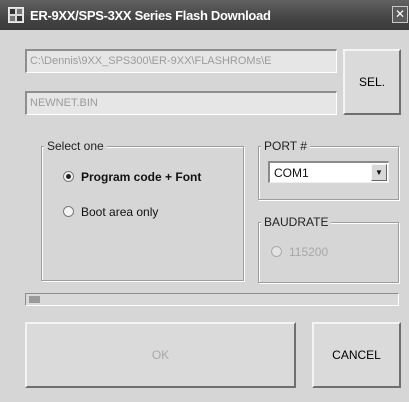 This screenshot has height=402, width=409. What do you see at coordinates (181, 61) in the screenshot?
I see `firmware-path-field: C:\Dennis\9XX_SPS300\ER-9XX\FLASHROMs\E` at bounding box center [181, 61].